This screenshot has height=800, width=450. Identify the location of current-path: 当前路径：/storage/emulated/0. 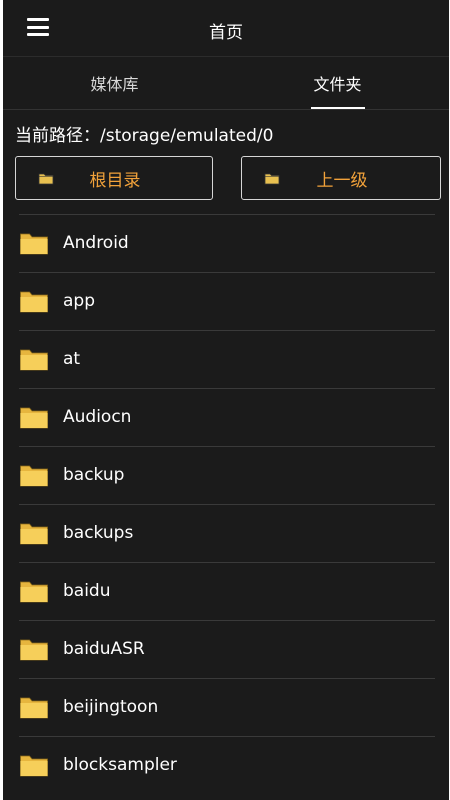
(144, 136).